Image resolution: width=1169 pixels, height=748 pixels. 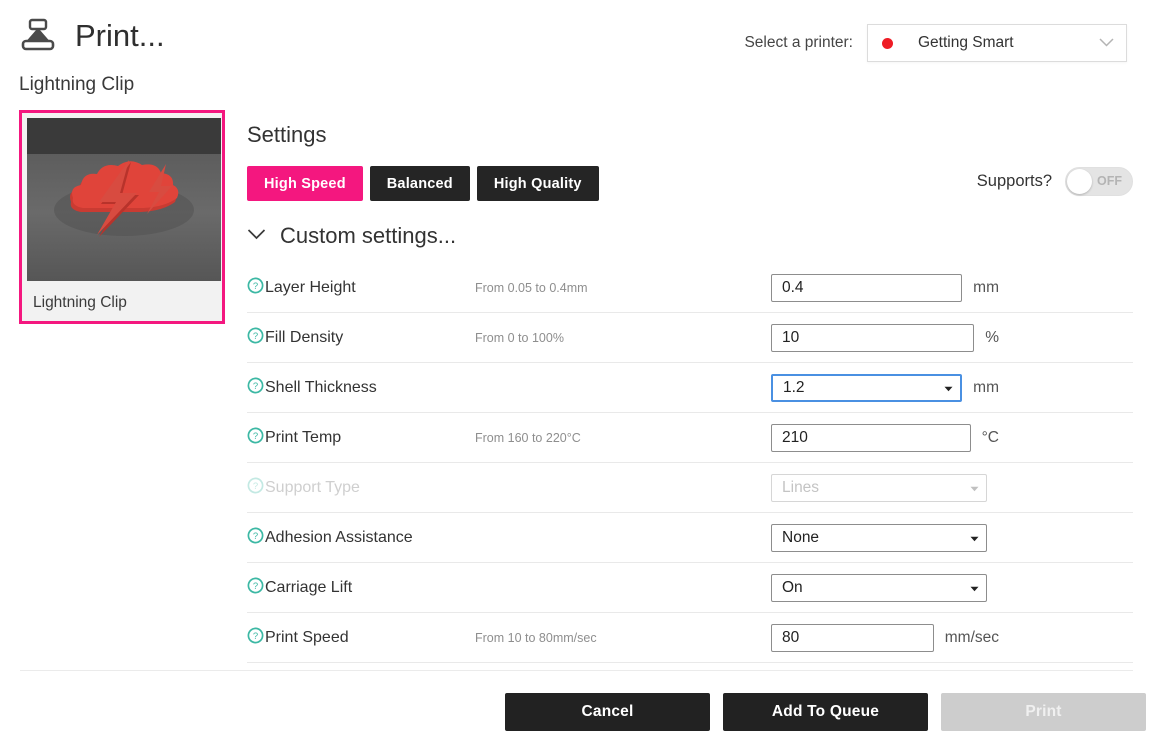 What do you see at coordinates (519, 337) in the screenshot?
I see `settings-row-hint: From 0 to 100%` at bounding box center [519, 337].